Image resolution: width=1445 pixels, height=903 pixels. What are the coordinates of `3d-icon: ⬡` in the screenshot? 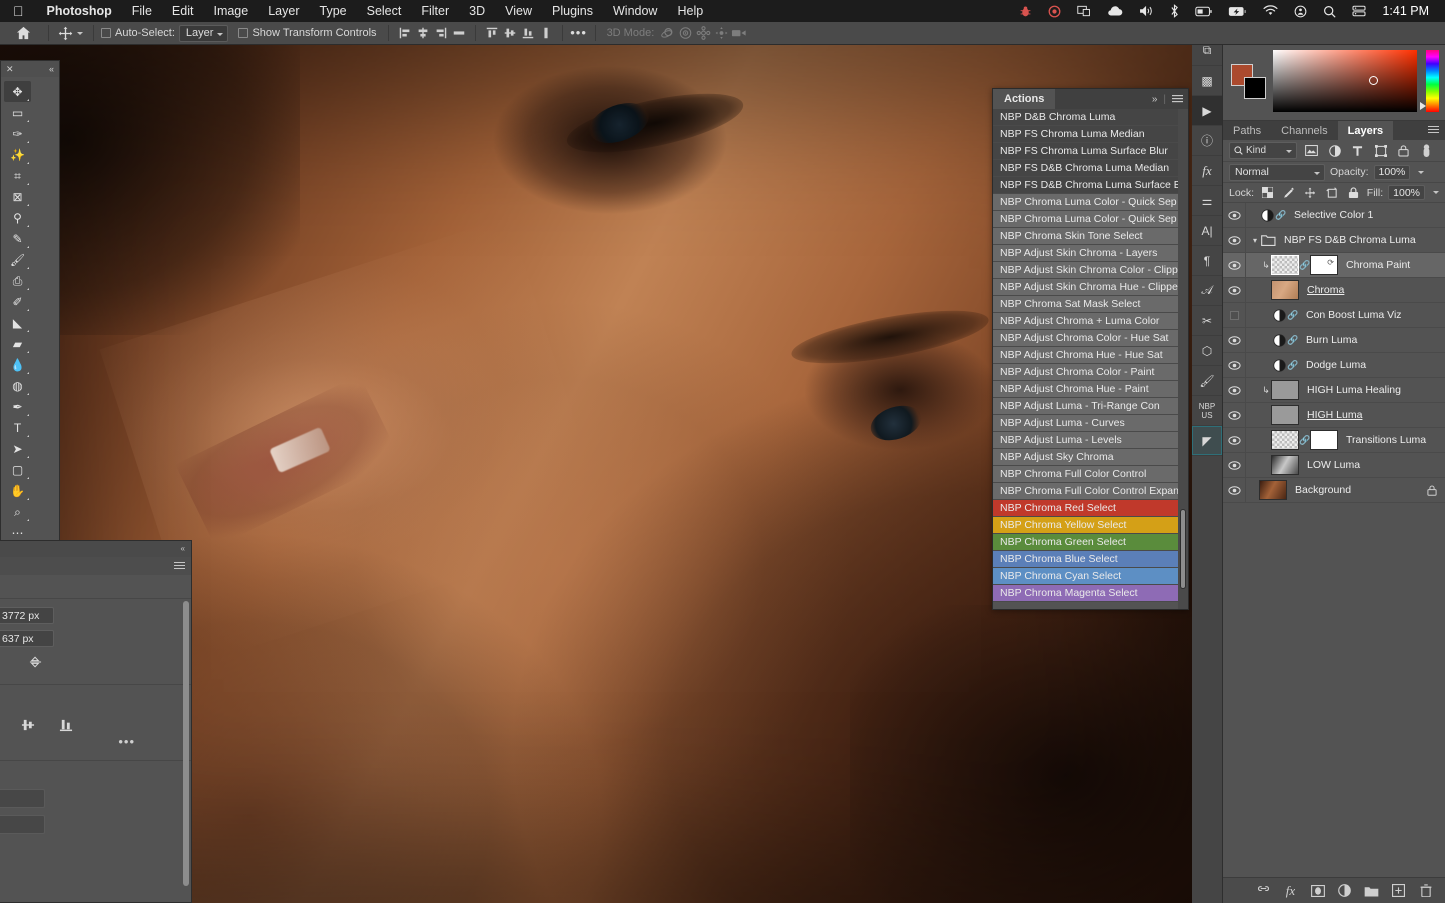 It's located at (1207, 351).